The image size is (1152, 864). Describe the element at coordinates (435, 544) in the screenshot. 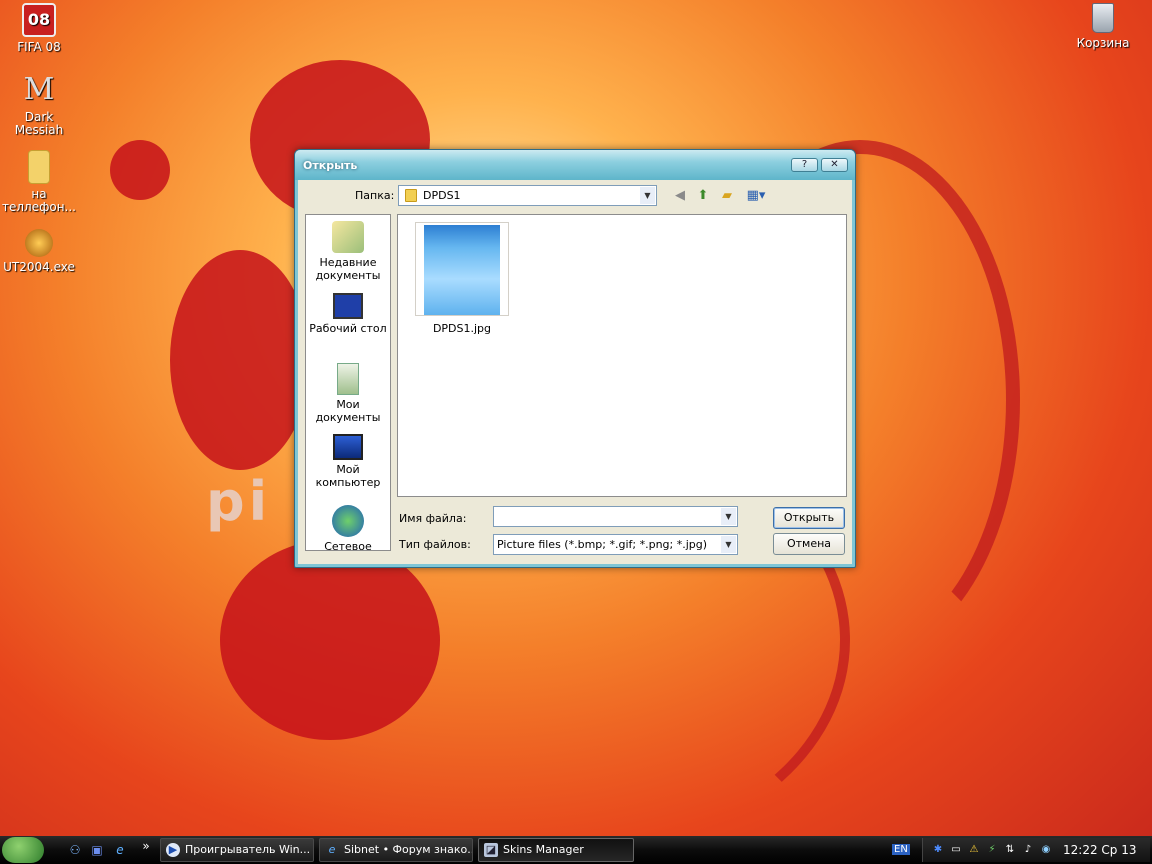

I see `file-type-label: Тип файлов:` at that location.